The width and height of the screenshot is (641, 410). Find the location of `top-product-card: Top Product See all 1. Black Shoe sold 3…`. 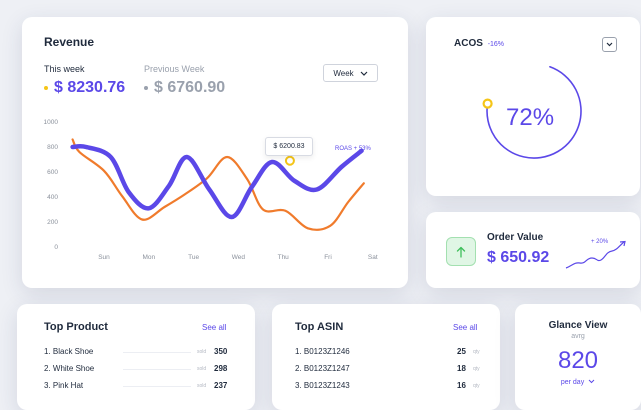

top-product-card: Top Product See all 1. Black Shoe sold 3… is located at coordinates (136, 357).